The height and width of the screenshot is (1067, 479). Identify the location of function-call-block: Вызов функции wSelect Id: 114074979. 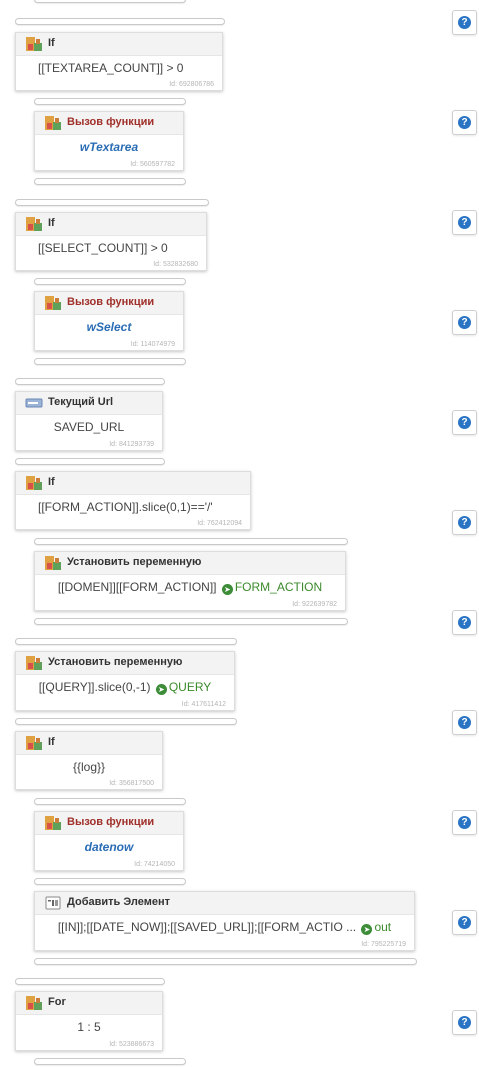
(109, 321).